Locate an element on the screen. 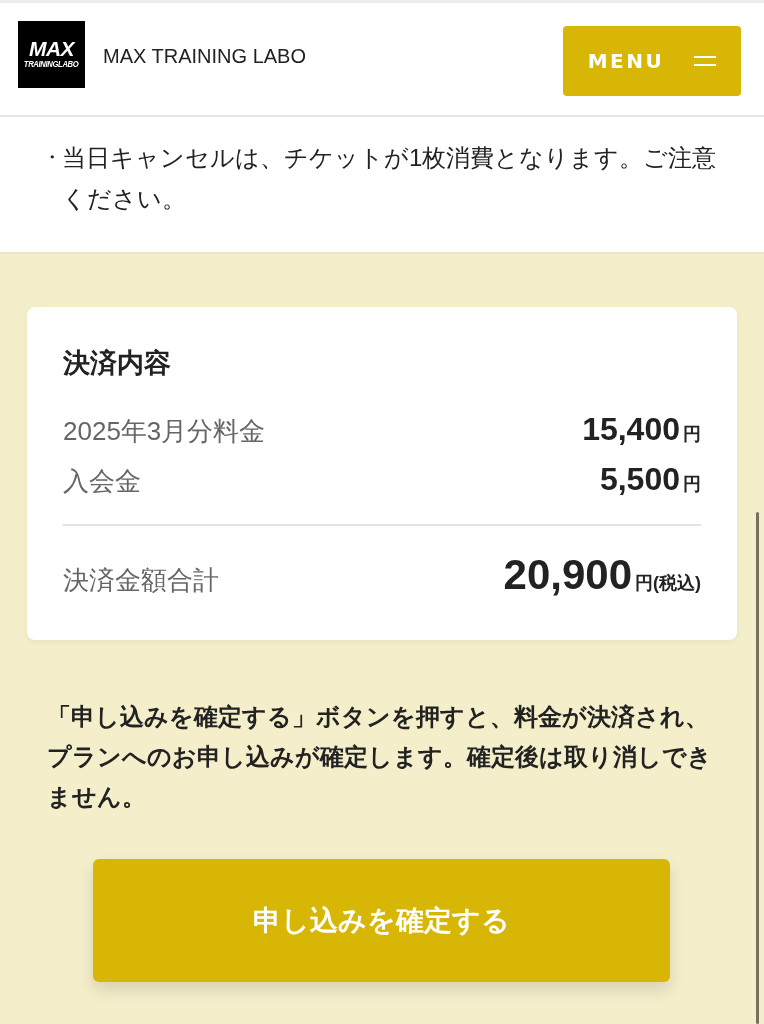 Image resolution: width=764 pixels, height=1024 pixels. notice-text: 「申し込みを確定する」ボタンを押すと、料金が決済され、プランへのお申し込みが確定します。確定後は取り消しできません。 is located at coordinates (380, 757).